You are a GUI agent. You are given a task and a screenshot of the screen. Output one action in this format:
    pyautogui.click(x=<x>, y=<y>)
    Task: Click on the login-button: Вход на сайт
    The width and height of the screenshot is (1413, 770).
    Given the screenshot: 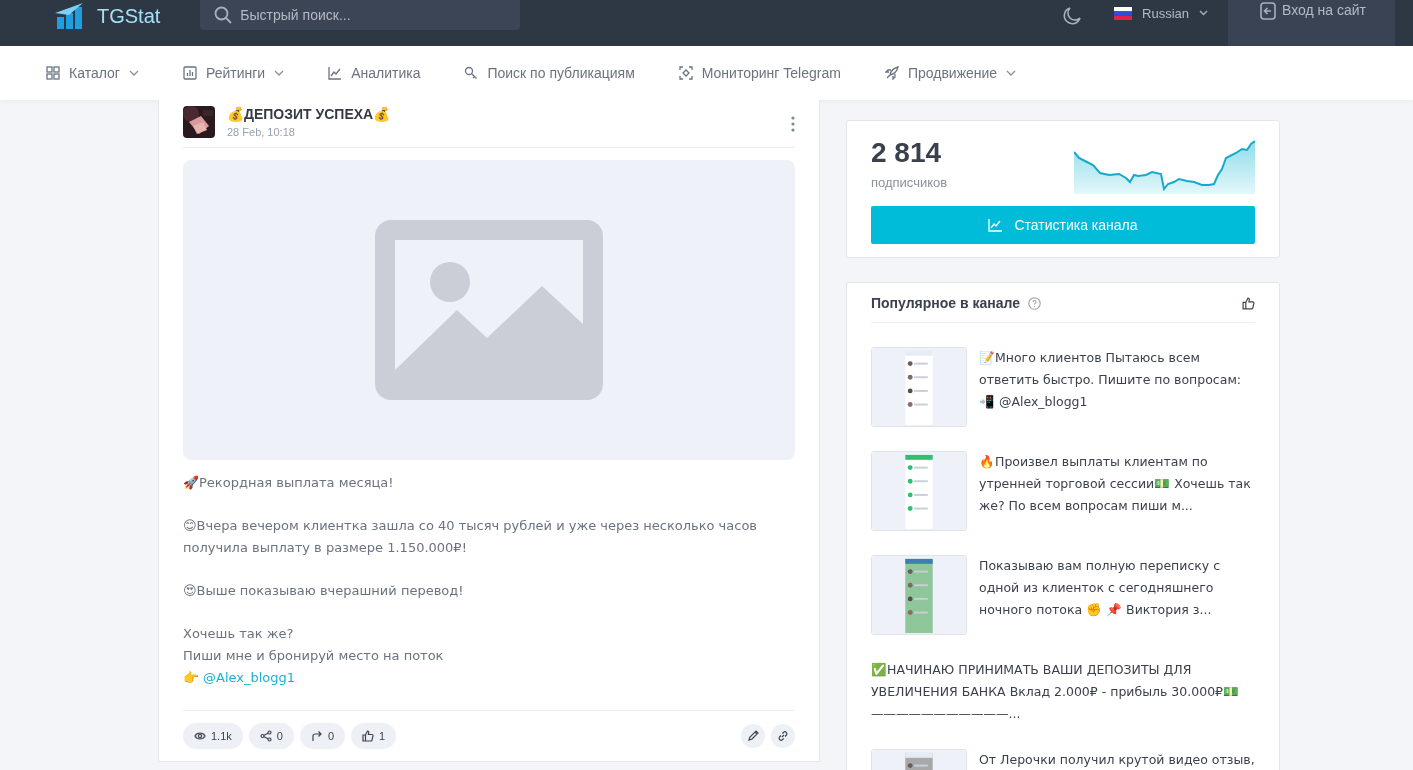 What is the action you would take?
    pyautogui.click(x=1311, y=23)
    